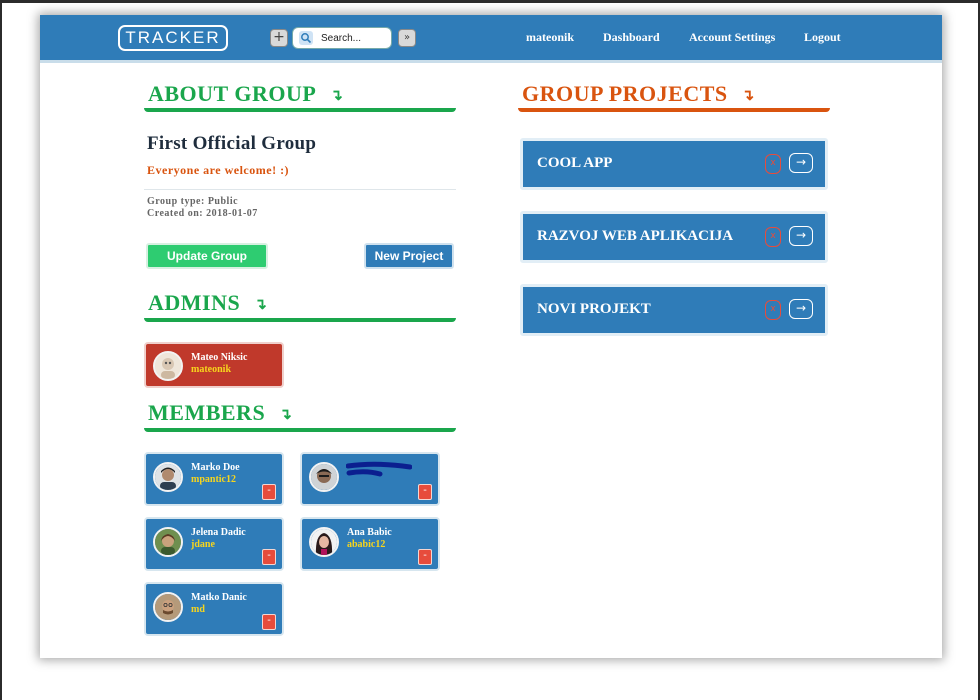 The image size is (980, 700). I want to click on member-username: mpantic12, so click(213, 479).